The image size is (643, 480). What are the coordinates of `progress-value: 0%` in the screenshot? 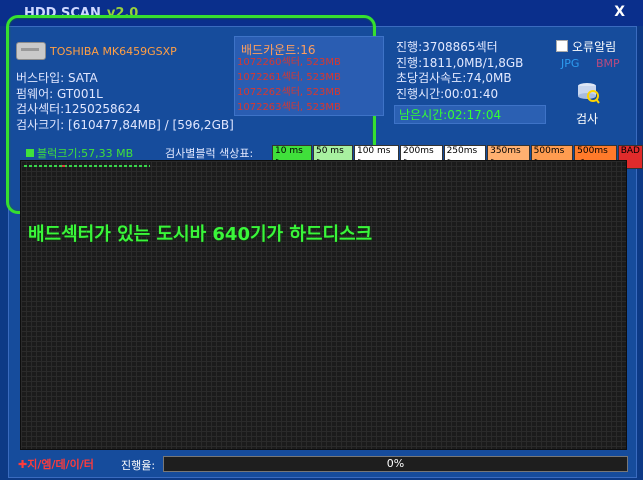 It's located at (395, 463).